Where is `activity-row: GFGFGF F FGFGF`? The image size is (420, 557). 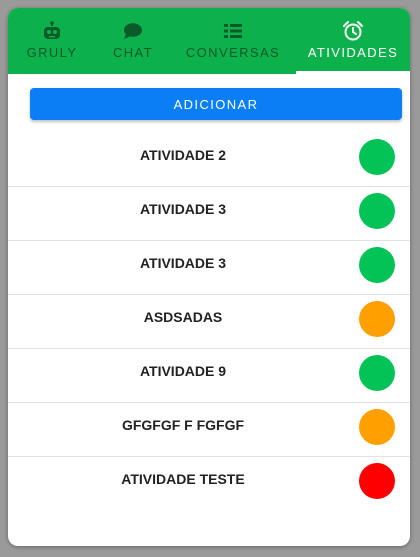
activity-row: GFGFGF F FGFGF is located at coordinates (209, 430).